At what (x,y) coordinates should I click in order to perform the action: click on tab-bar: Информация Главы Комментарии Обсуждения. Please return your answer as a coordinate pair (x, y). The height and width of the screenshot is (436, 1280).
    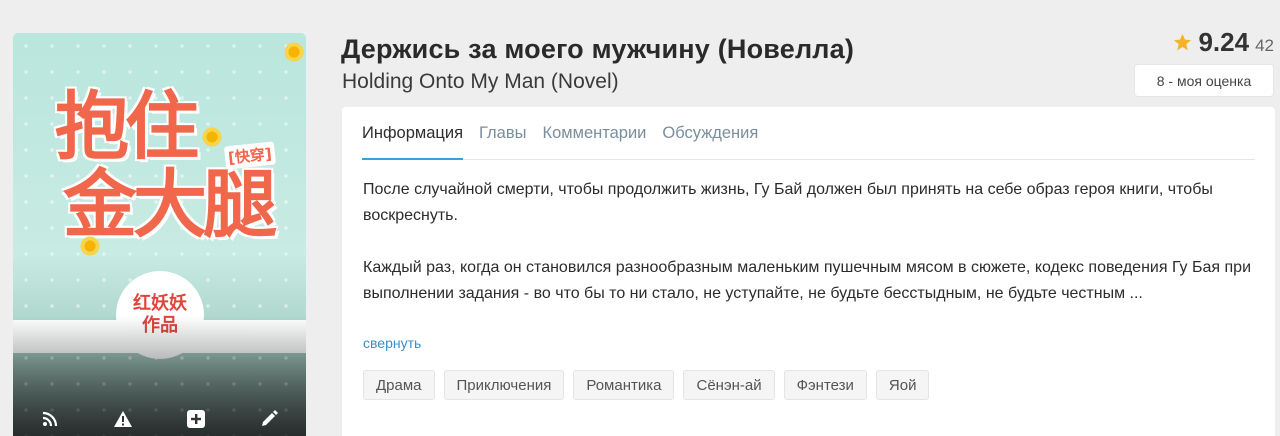
    Looking at the image, I should click on (808, 133).